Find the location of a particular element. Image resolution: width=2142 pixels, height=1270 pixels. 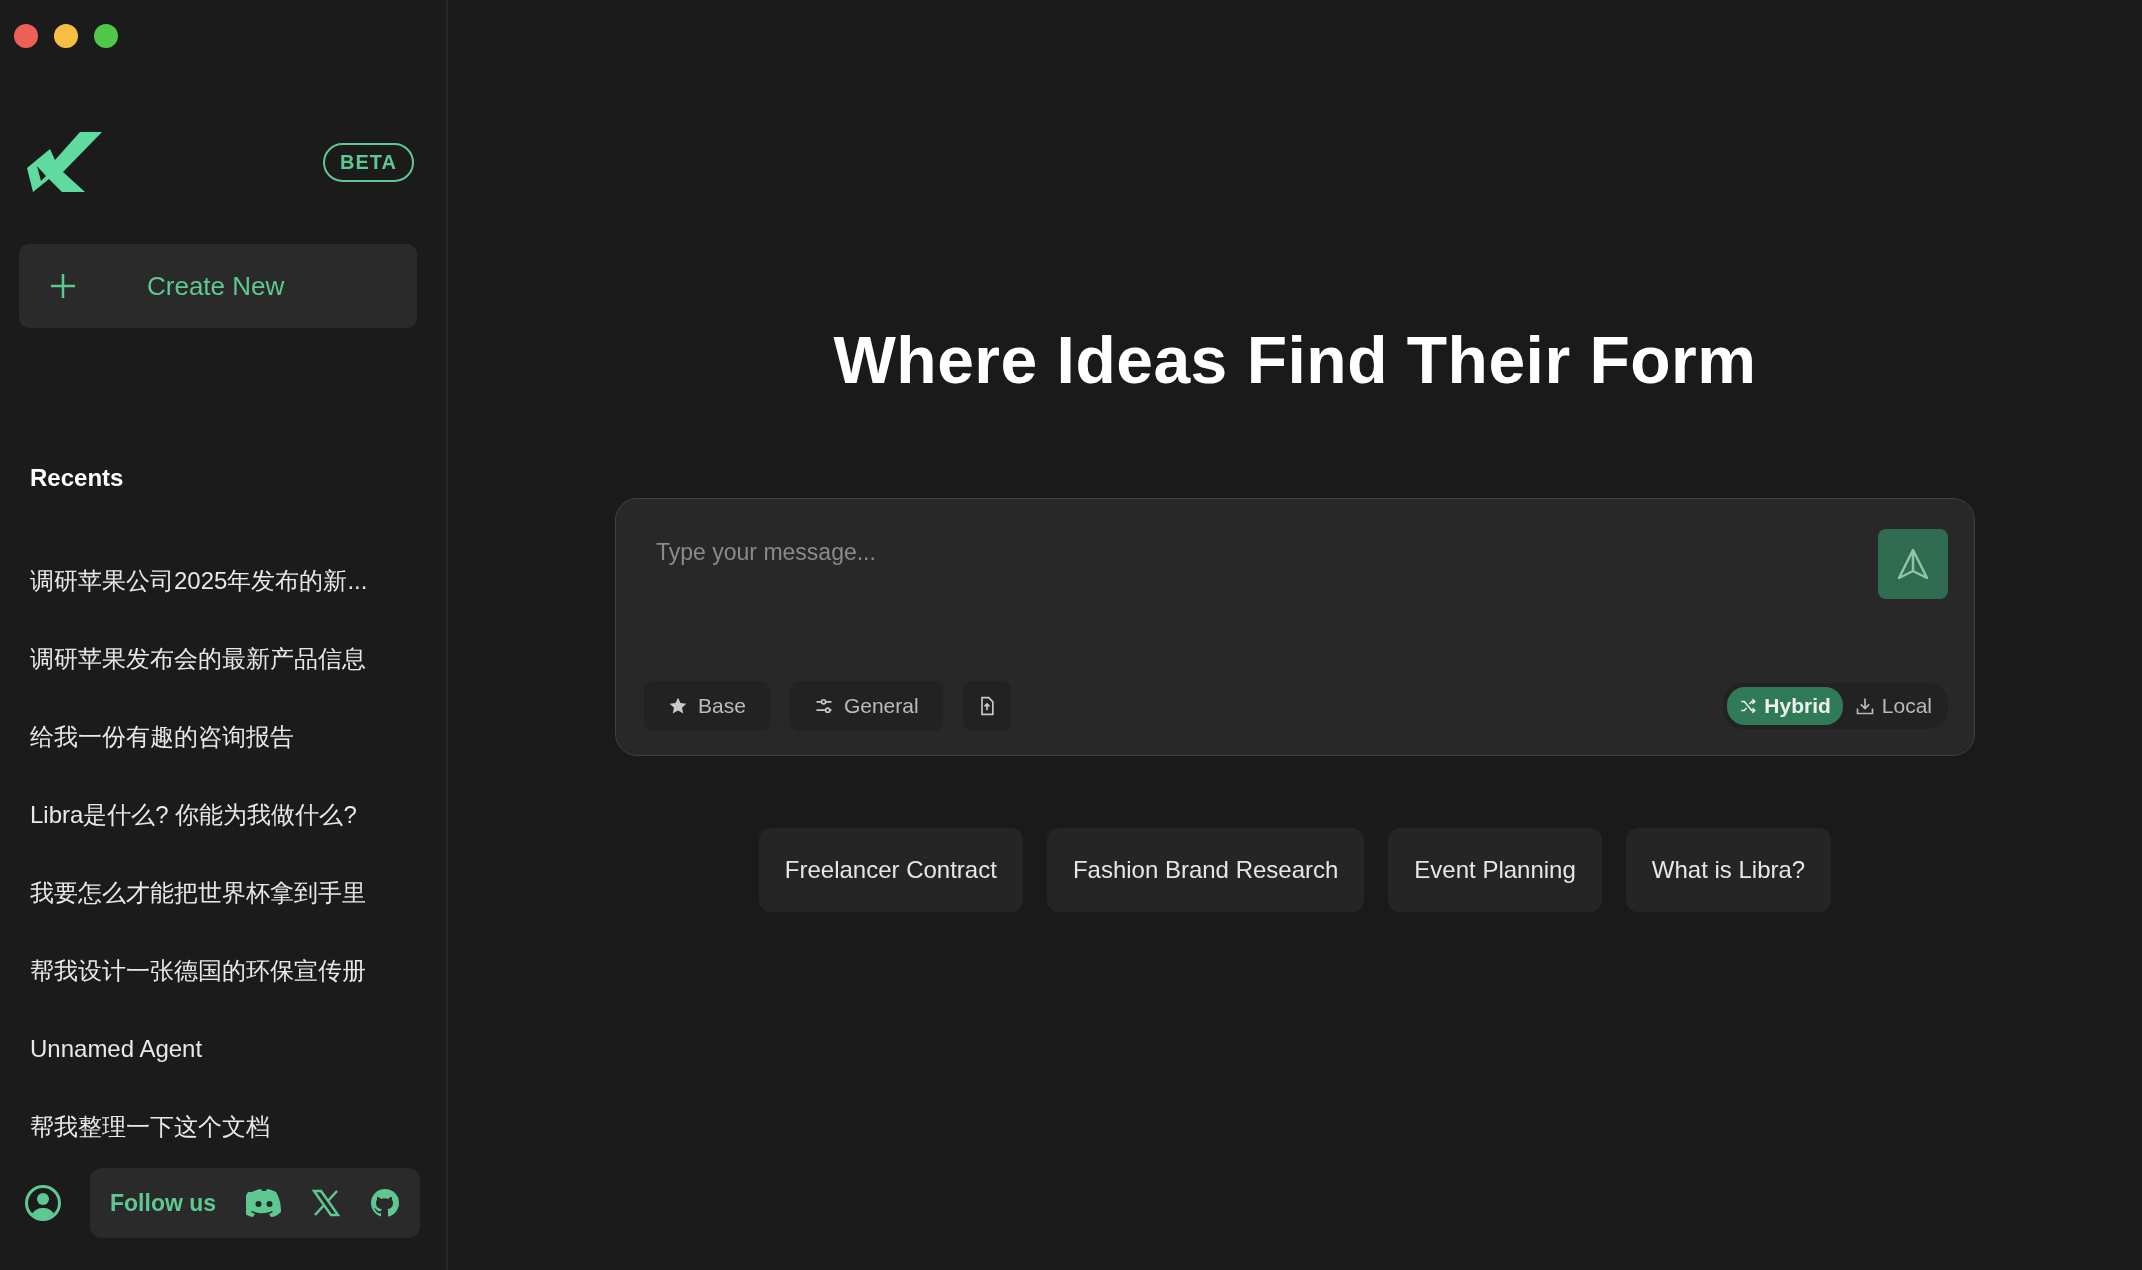

create-new-button: Create New is located at coordinates (218, 286).